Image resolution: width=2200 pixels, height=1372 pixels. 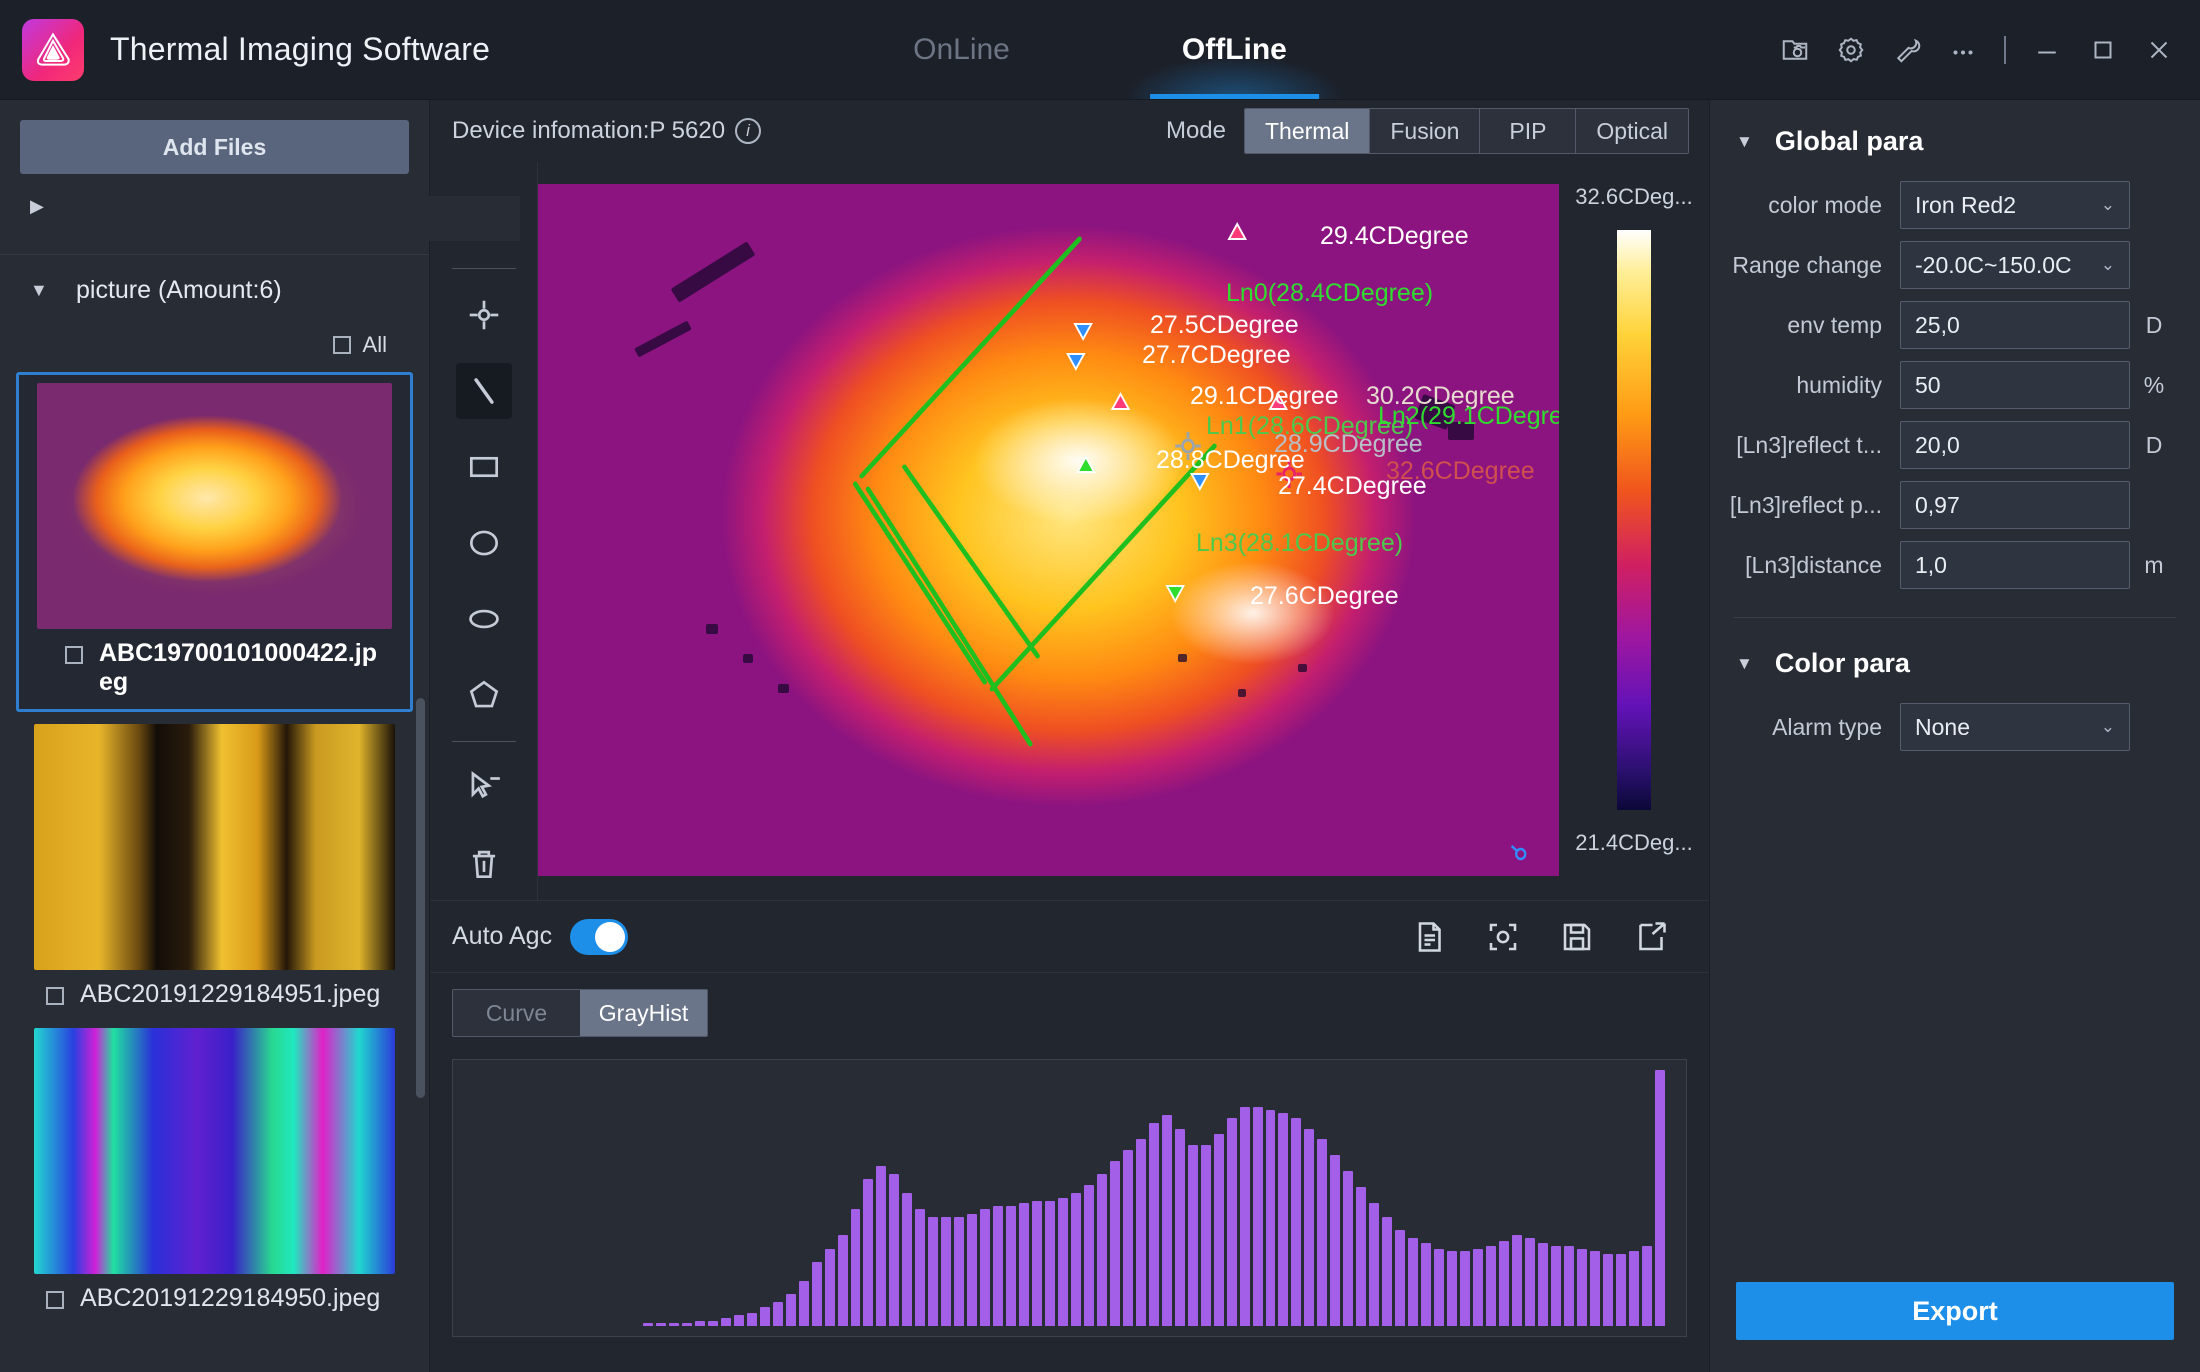 I want to click on tab-grayhist: GrayHist, so click(x=643, y=1013).